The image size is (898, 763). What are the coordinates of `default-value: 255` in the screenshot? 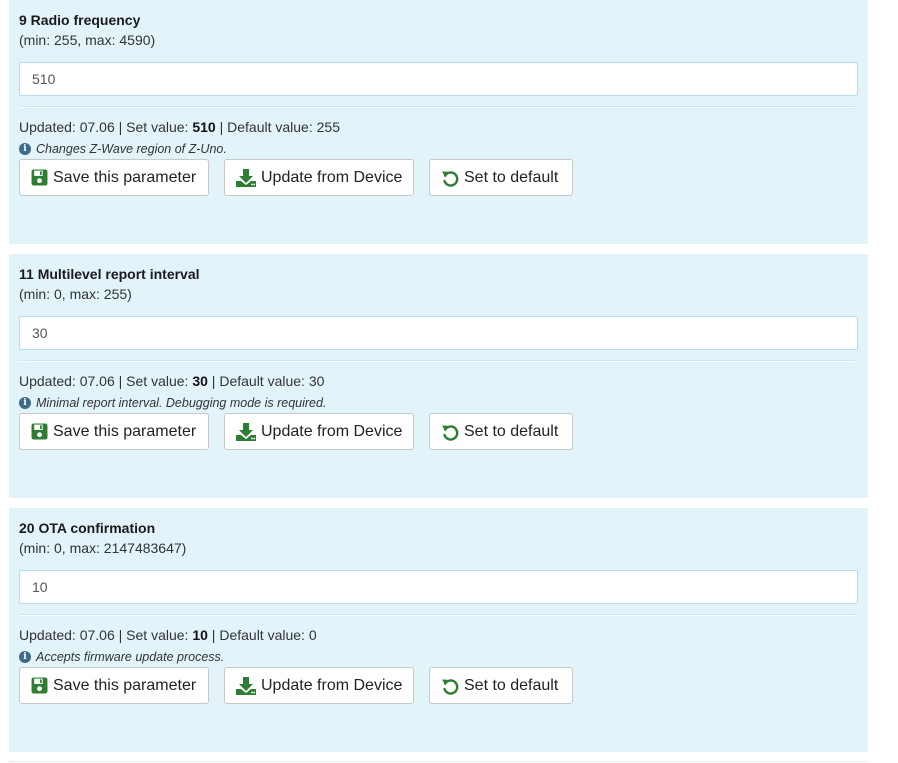 It's located at (328, 127).